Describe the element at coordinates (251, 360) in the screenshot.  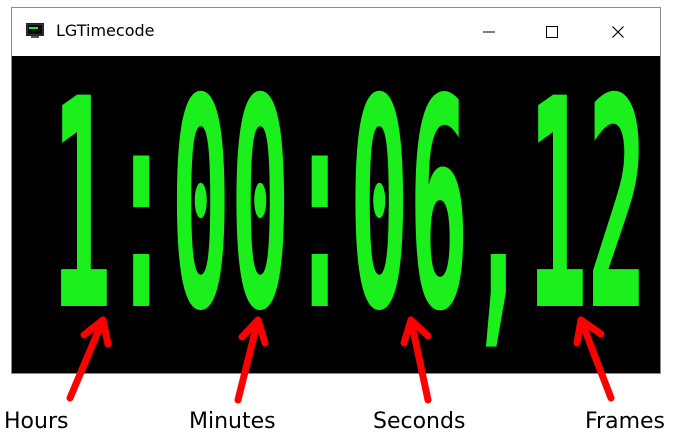
I see `minutes-arrow` at that location.